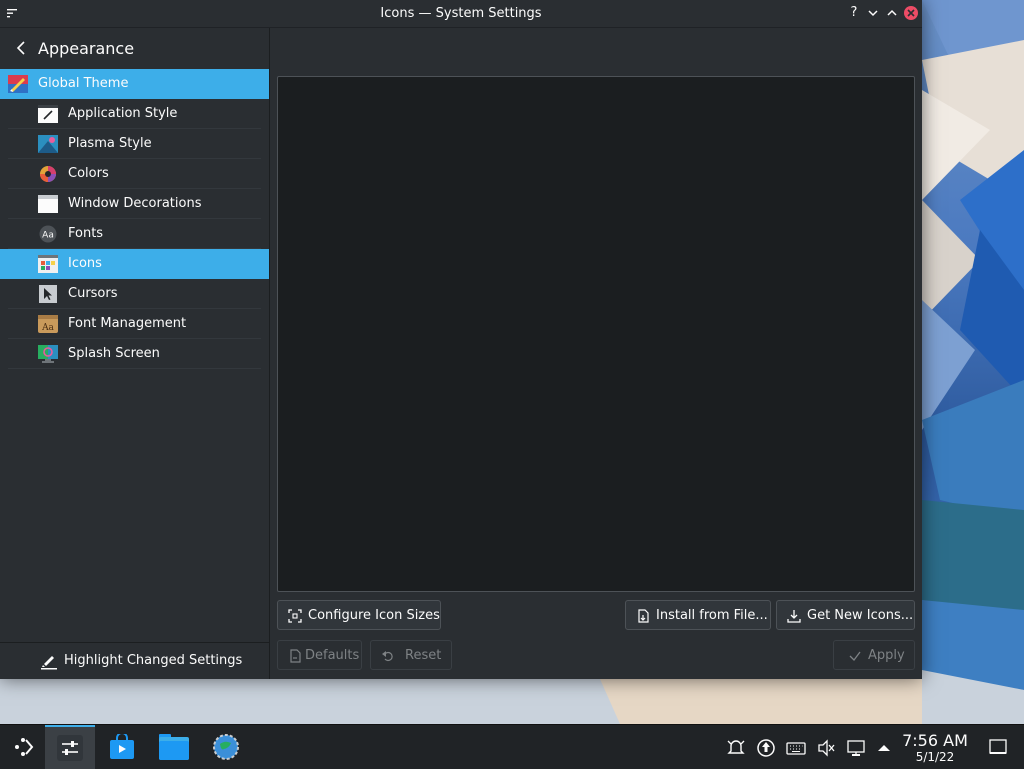 The width and height of the screenshot is (1024, 769). I want to click on defaults-label: Defaults, so click(332, 655).